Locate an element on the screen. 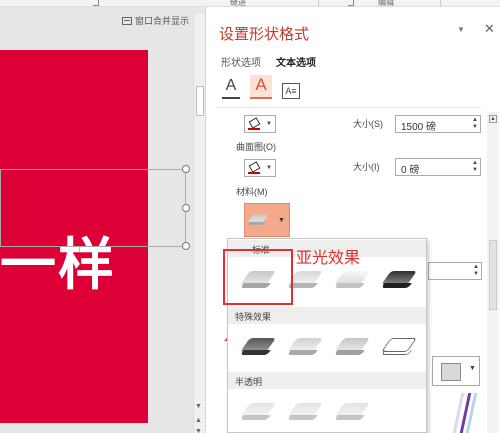  prev-slide-icon: ▲ is located at coordinates (198, 420).